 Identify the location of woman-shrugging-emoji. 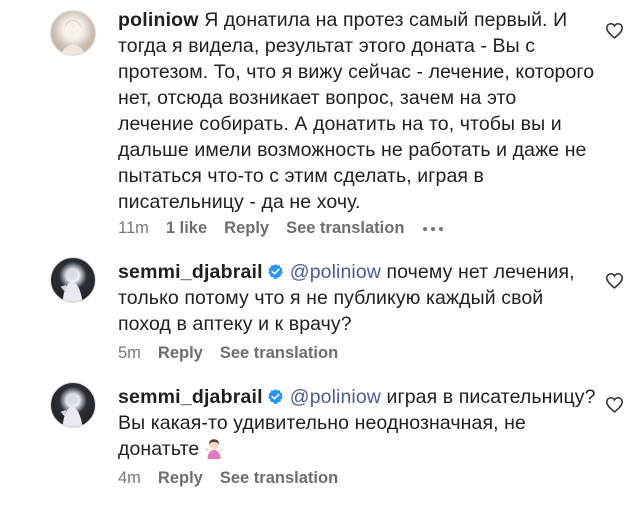
(214, 449).